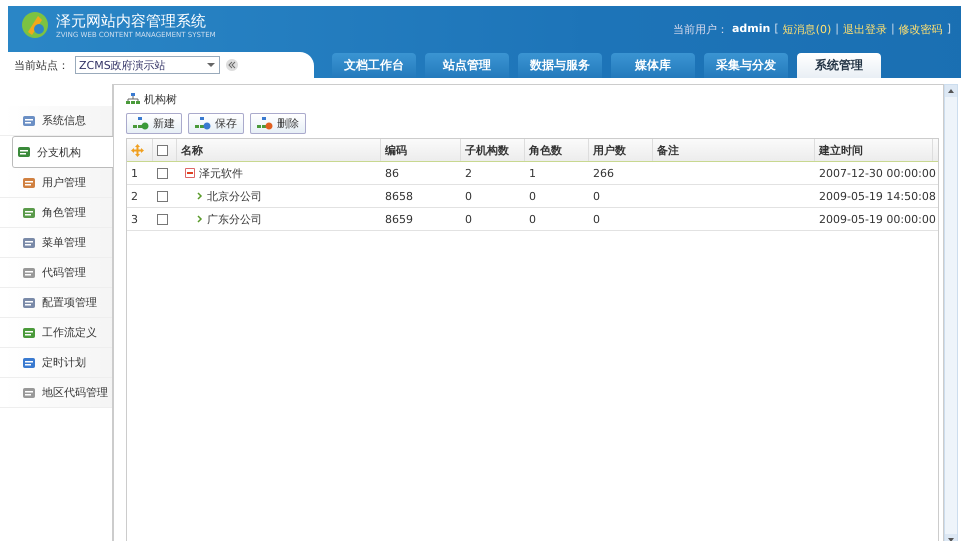 Image resolution: width=969 pixels, height=541 pixels. What do you see at coordinates (278, 123) in the screenshot?
I see `toolbar-button: 删除` at bounding box center [278, 123].